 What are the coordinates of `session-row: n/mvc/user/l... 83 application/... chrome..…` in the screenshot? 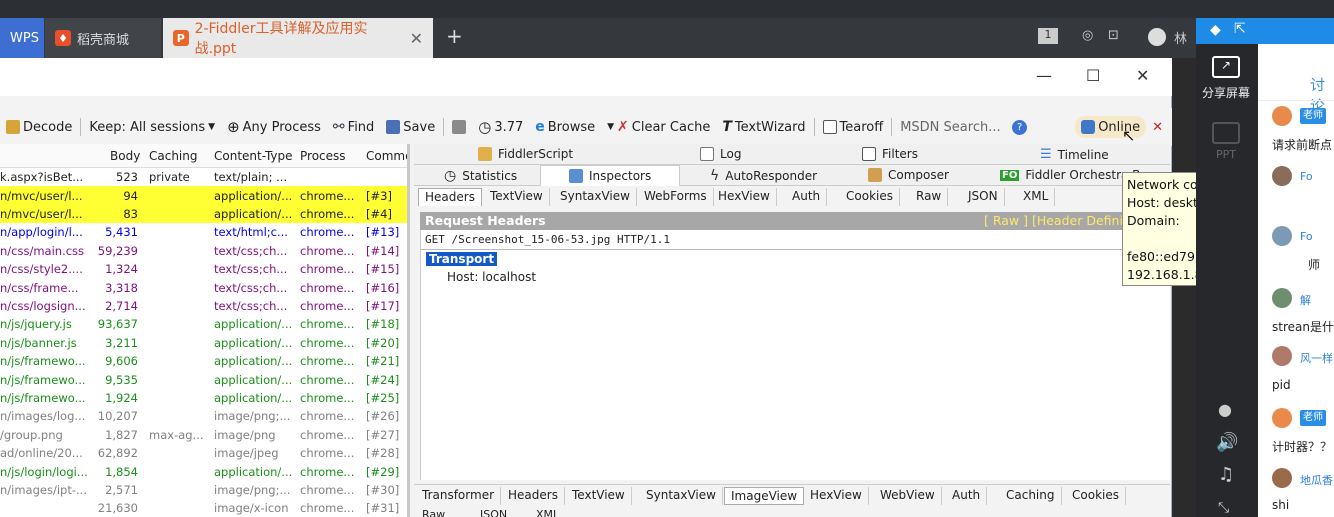 It's located at (203, 214).